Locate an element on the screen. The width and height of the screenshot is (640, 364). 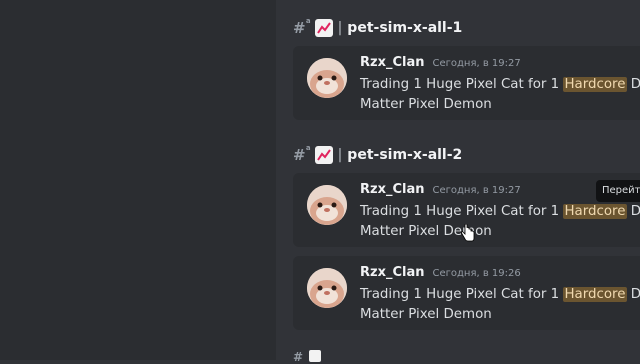
channel-name: pet-sim-x-all-1 is located at coordinates (405, 28).